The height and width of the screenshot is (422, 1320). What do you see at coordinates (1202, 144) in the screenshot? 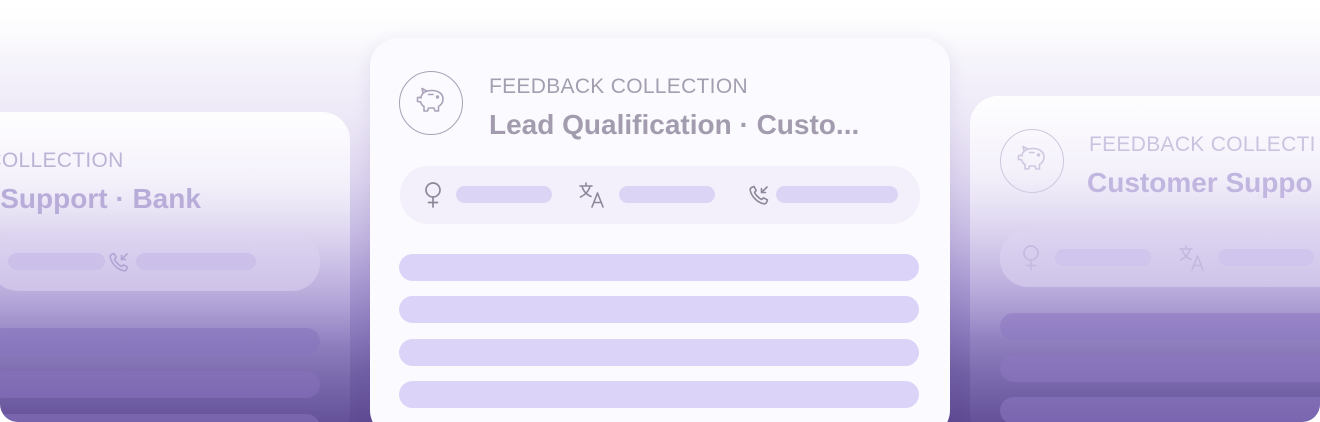
I see `card-category: FEEDBACK COLLECTI` at bounding box center [1202, 144].